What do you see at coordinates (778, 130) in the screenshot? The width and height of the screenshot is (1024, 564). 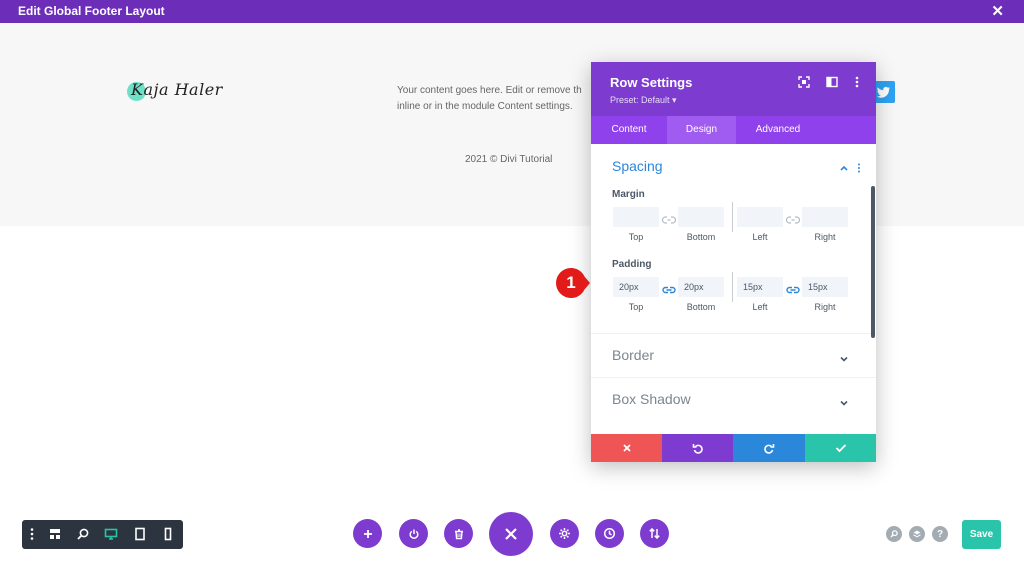 I see `tab-advanced: Advanced` at bounding box center [778, 130].